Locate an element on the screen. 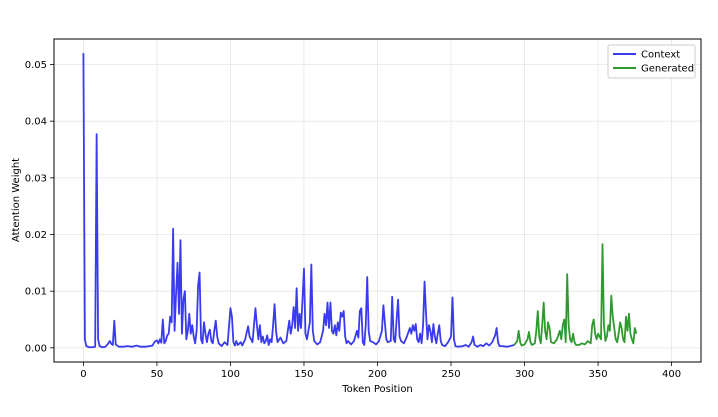 The image size is (718, 417). x-tick-label: 100 is located at coordinates (230, 374).